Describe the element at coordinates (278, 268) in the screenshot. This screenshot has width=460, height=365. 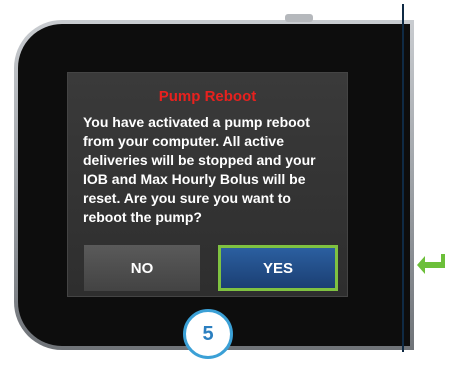
I see `yes-button: YES` at that location.